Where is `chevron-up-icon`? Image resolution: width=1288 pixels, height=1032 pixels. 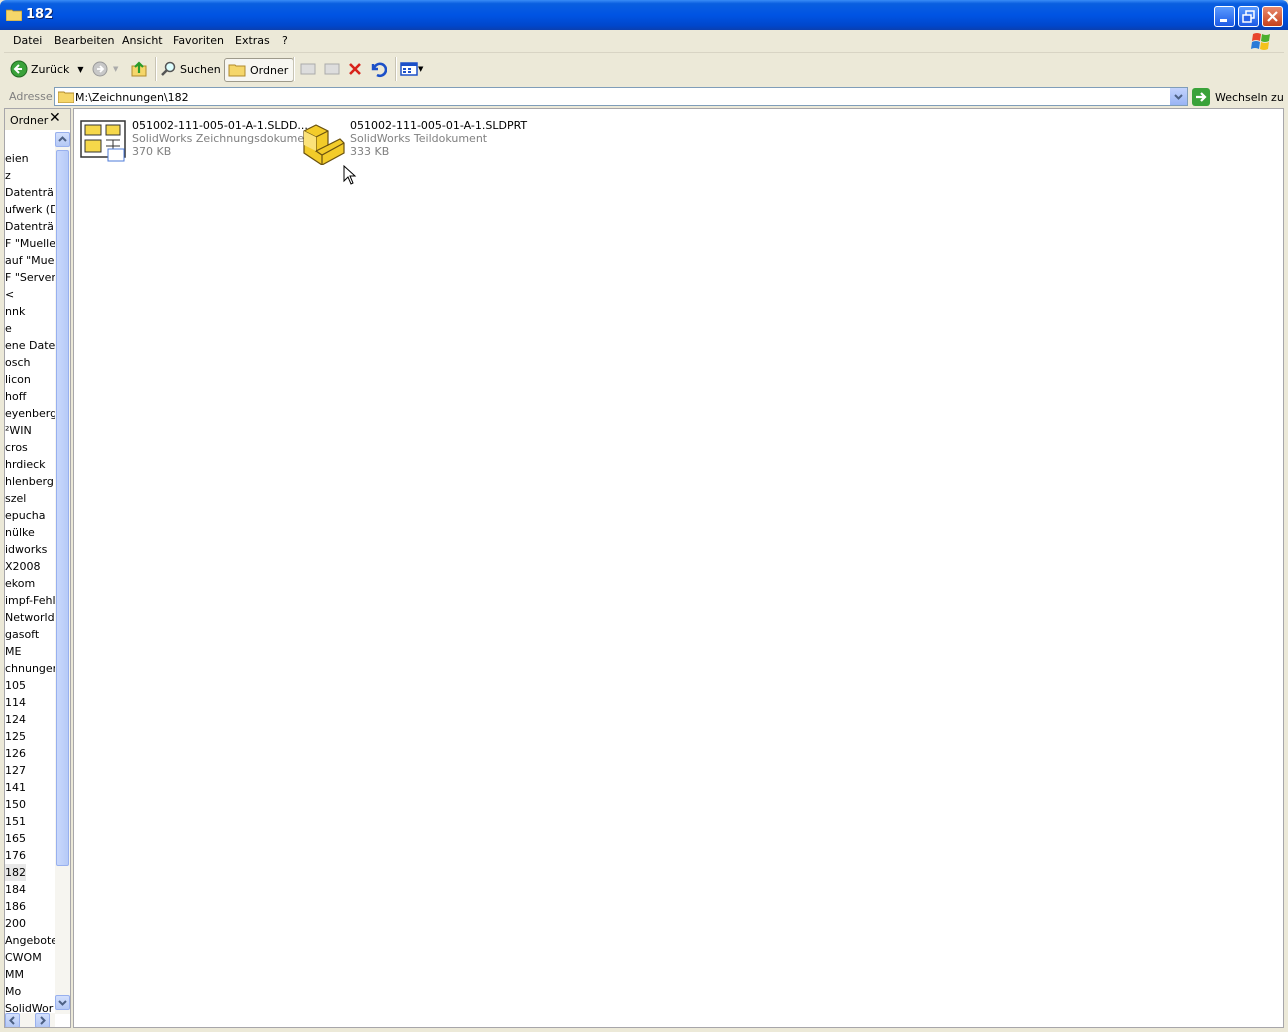 chevron-up-icon is located at coordinates (62, 139).